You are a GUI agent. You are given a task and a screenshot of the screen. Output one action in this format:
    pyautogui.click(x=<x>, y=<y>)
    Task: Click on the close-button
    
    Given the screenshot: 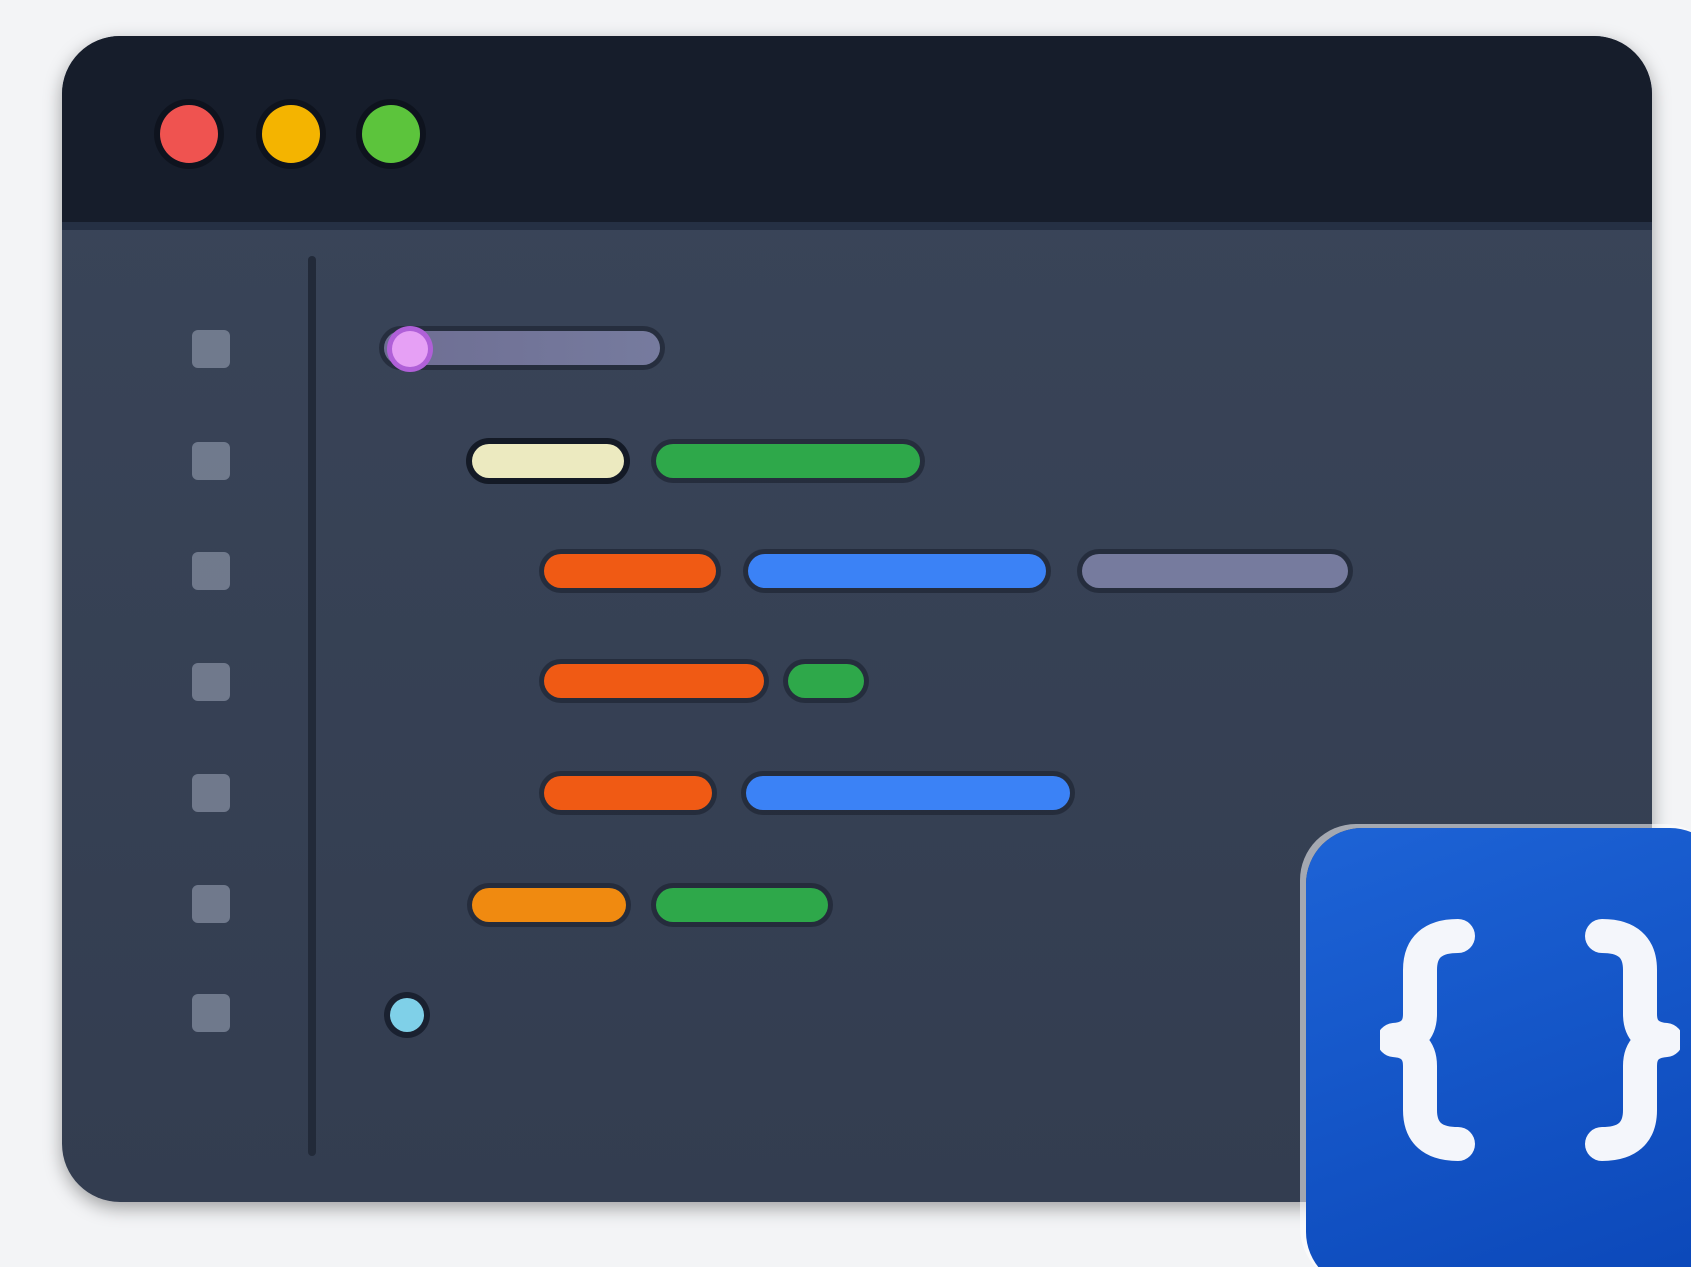 What is the action you would take?
    pyautogui.click(x=189, y=134)
    